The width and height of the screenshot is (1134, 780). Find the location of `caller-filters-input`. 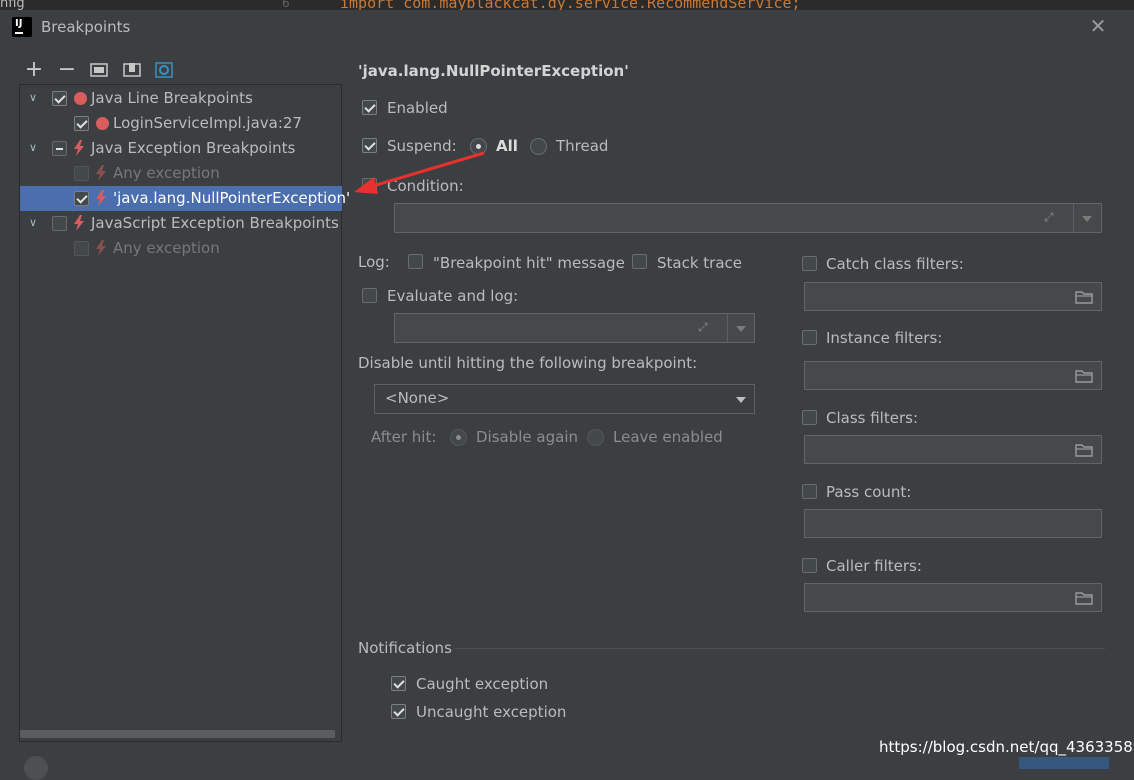

caller-filters-input is located at coordinates (953, 597).